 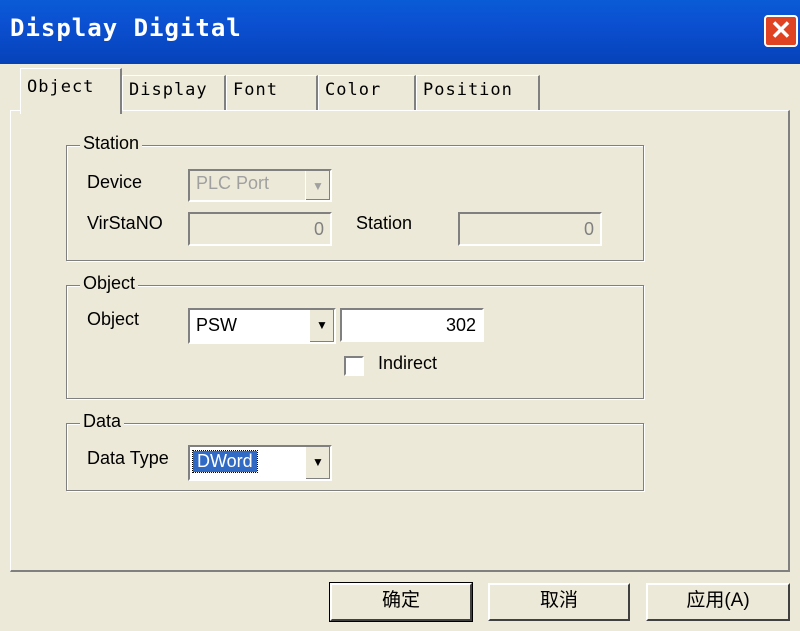 I want to click on apply-button: 应用(A), so click(x=718, y=602).